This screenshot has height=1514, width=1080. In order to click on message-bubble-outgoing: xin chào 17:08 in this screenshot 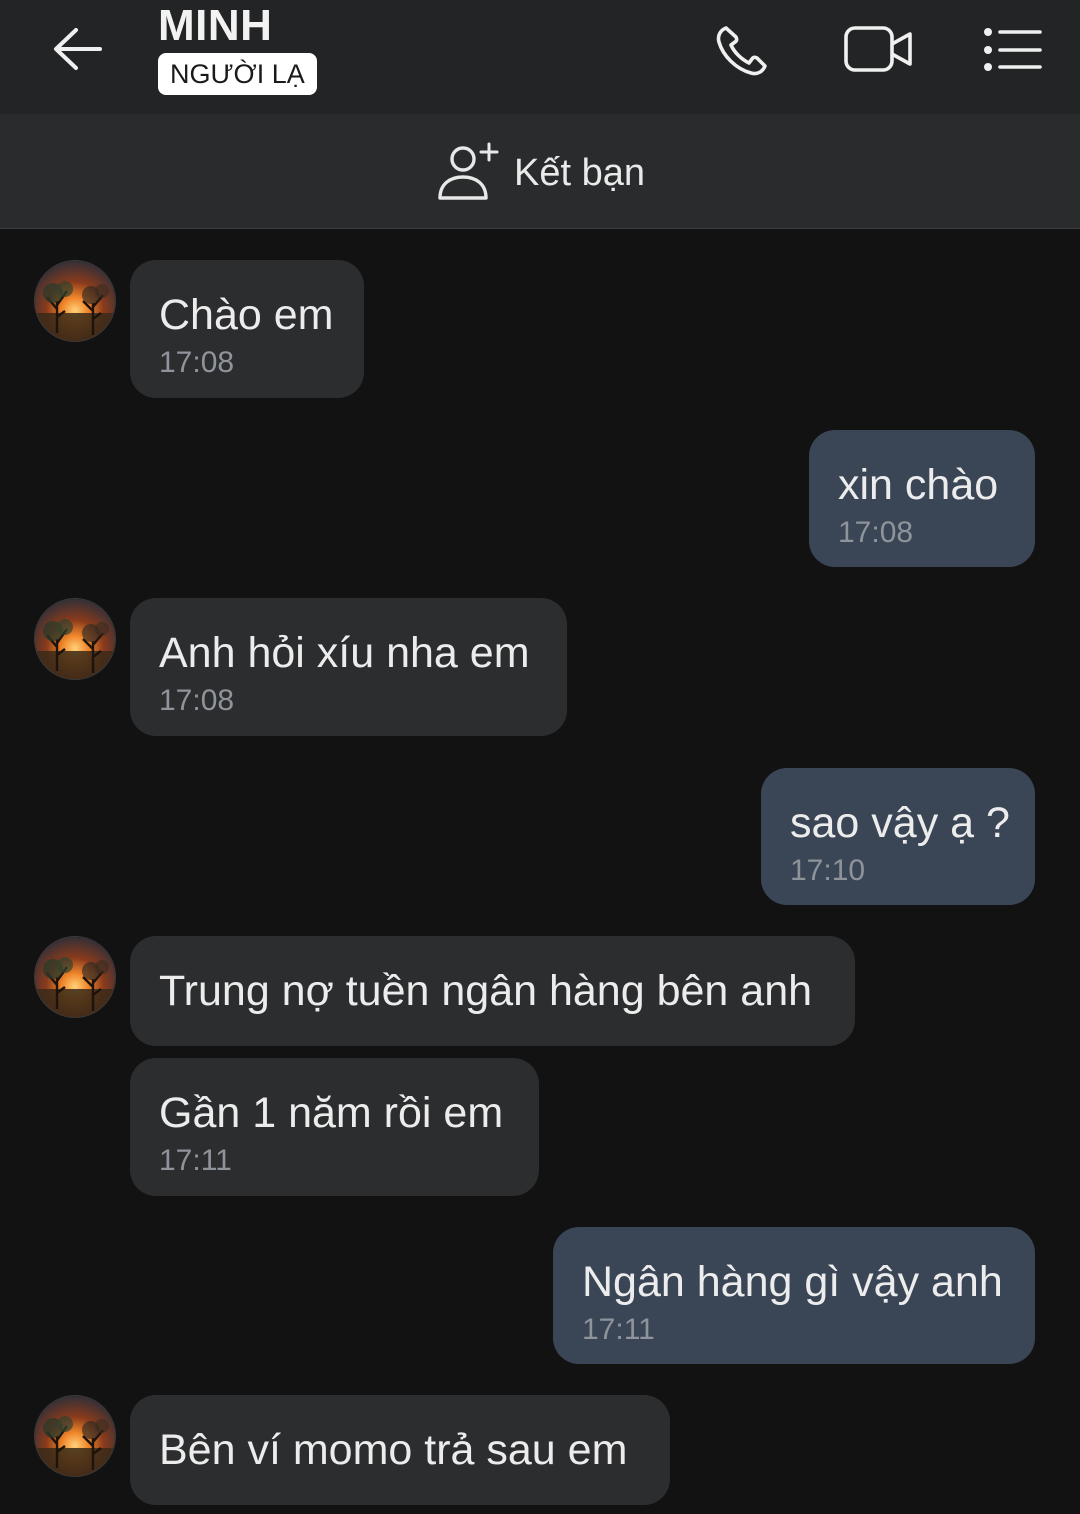, I will do `click(922, 498)`.